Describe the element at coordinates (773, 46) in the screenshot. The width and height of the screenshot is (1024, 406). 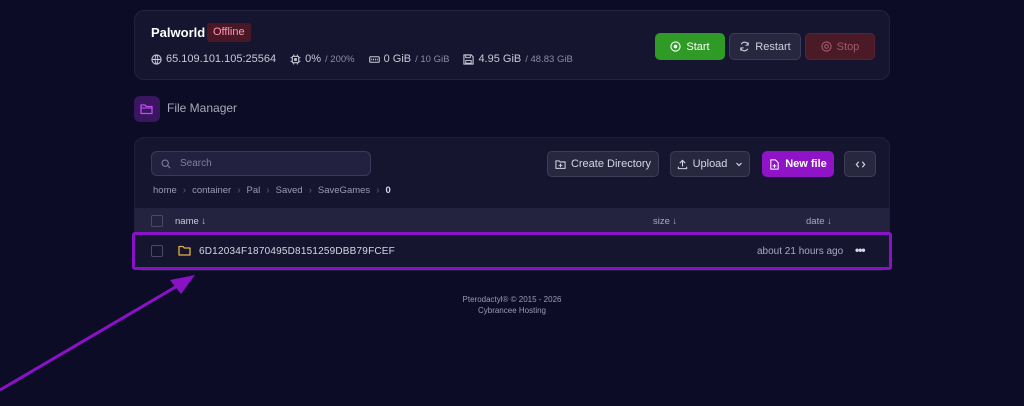
I see `restart-label: Restart` at that location.